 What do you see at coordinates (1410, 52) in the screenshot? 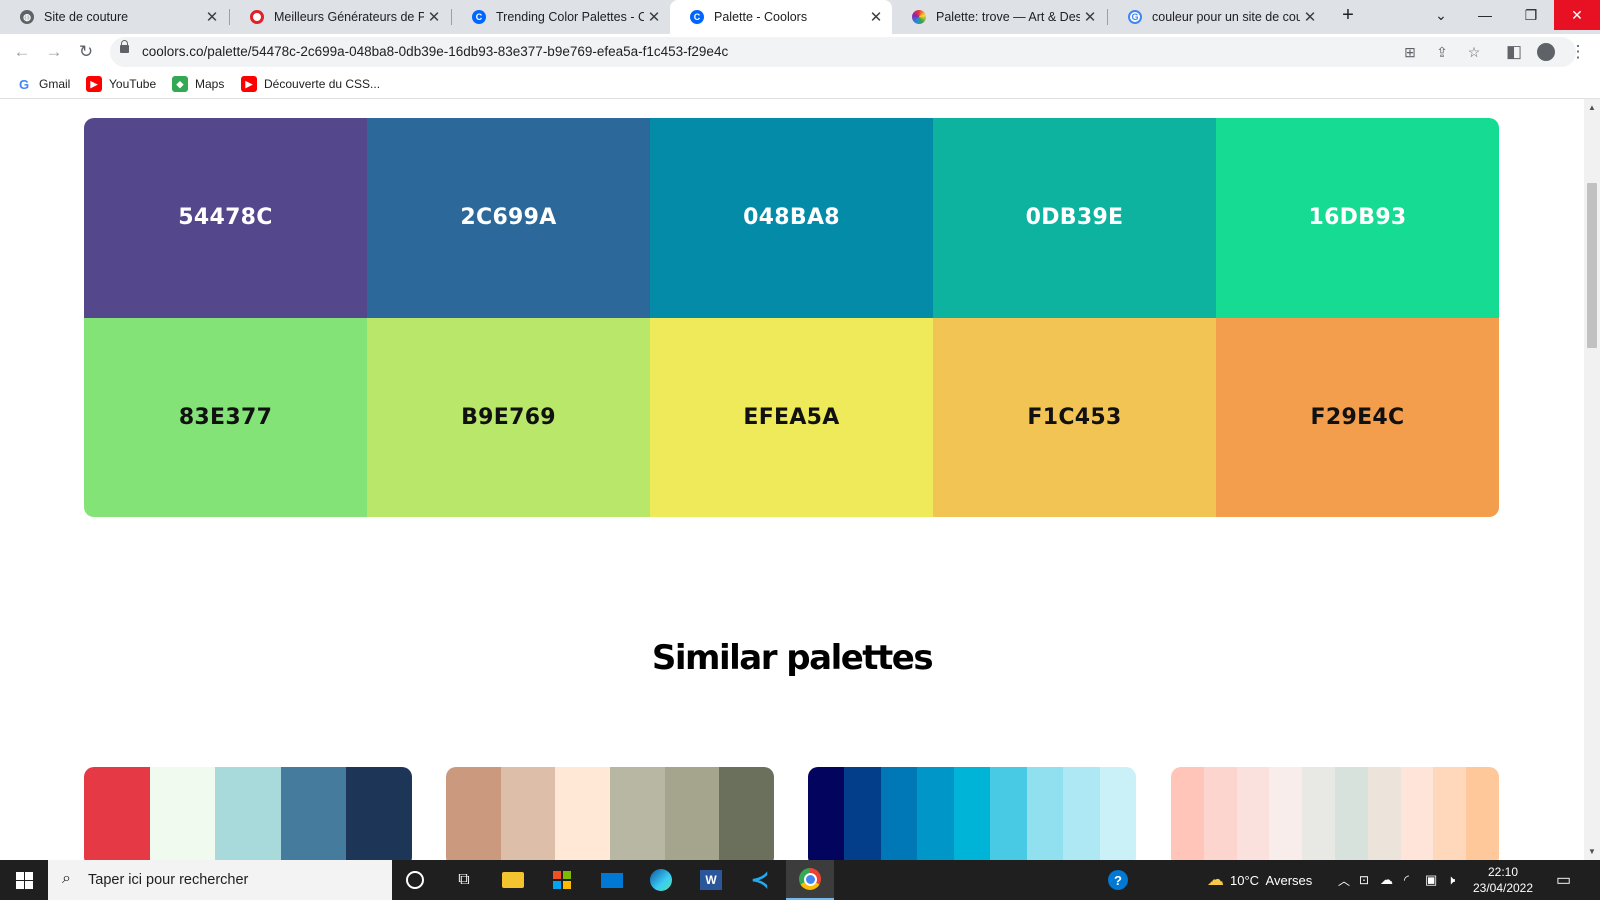
I see `translate-icon: ⊞` at bounding box center [1410, 52].